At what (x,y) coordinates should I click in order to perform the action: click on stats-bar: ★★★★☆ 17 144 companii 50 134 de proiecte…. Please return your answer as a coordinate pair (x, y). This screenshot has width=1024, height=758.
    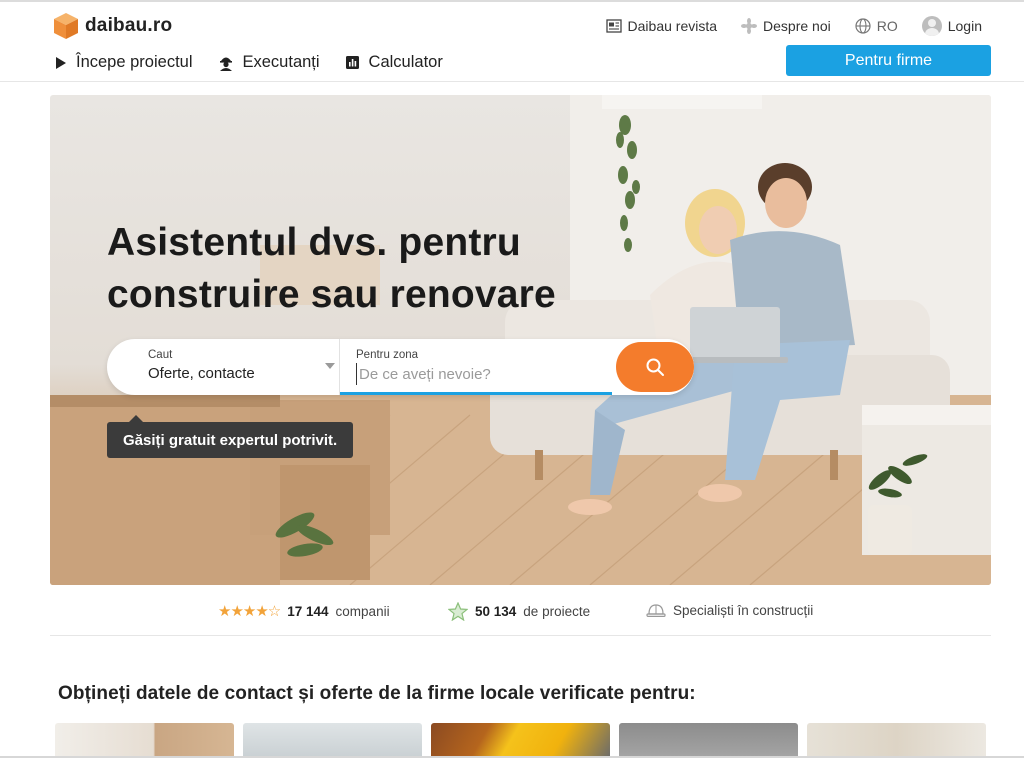
    Looking at the image, I should click on (520, 617).